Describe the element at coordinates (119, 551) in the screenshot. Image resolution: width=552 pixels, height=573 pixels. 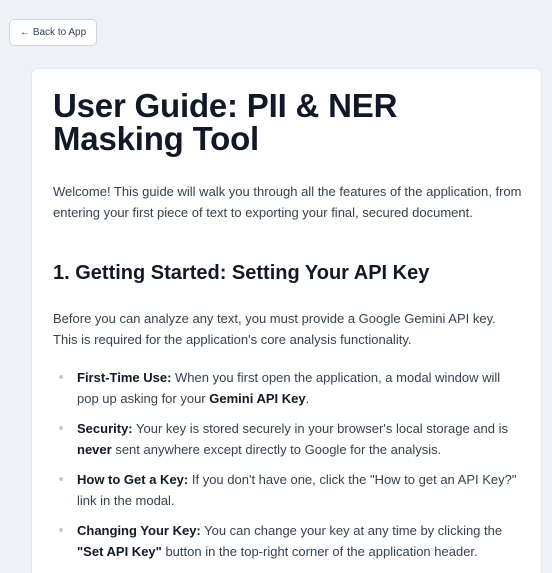
I see `list-item-emphasis: "Set API Key"` at that location.